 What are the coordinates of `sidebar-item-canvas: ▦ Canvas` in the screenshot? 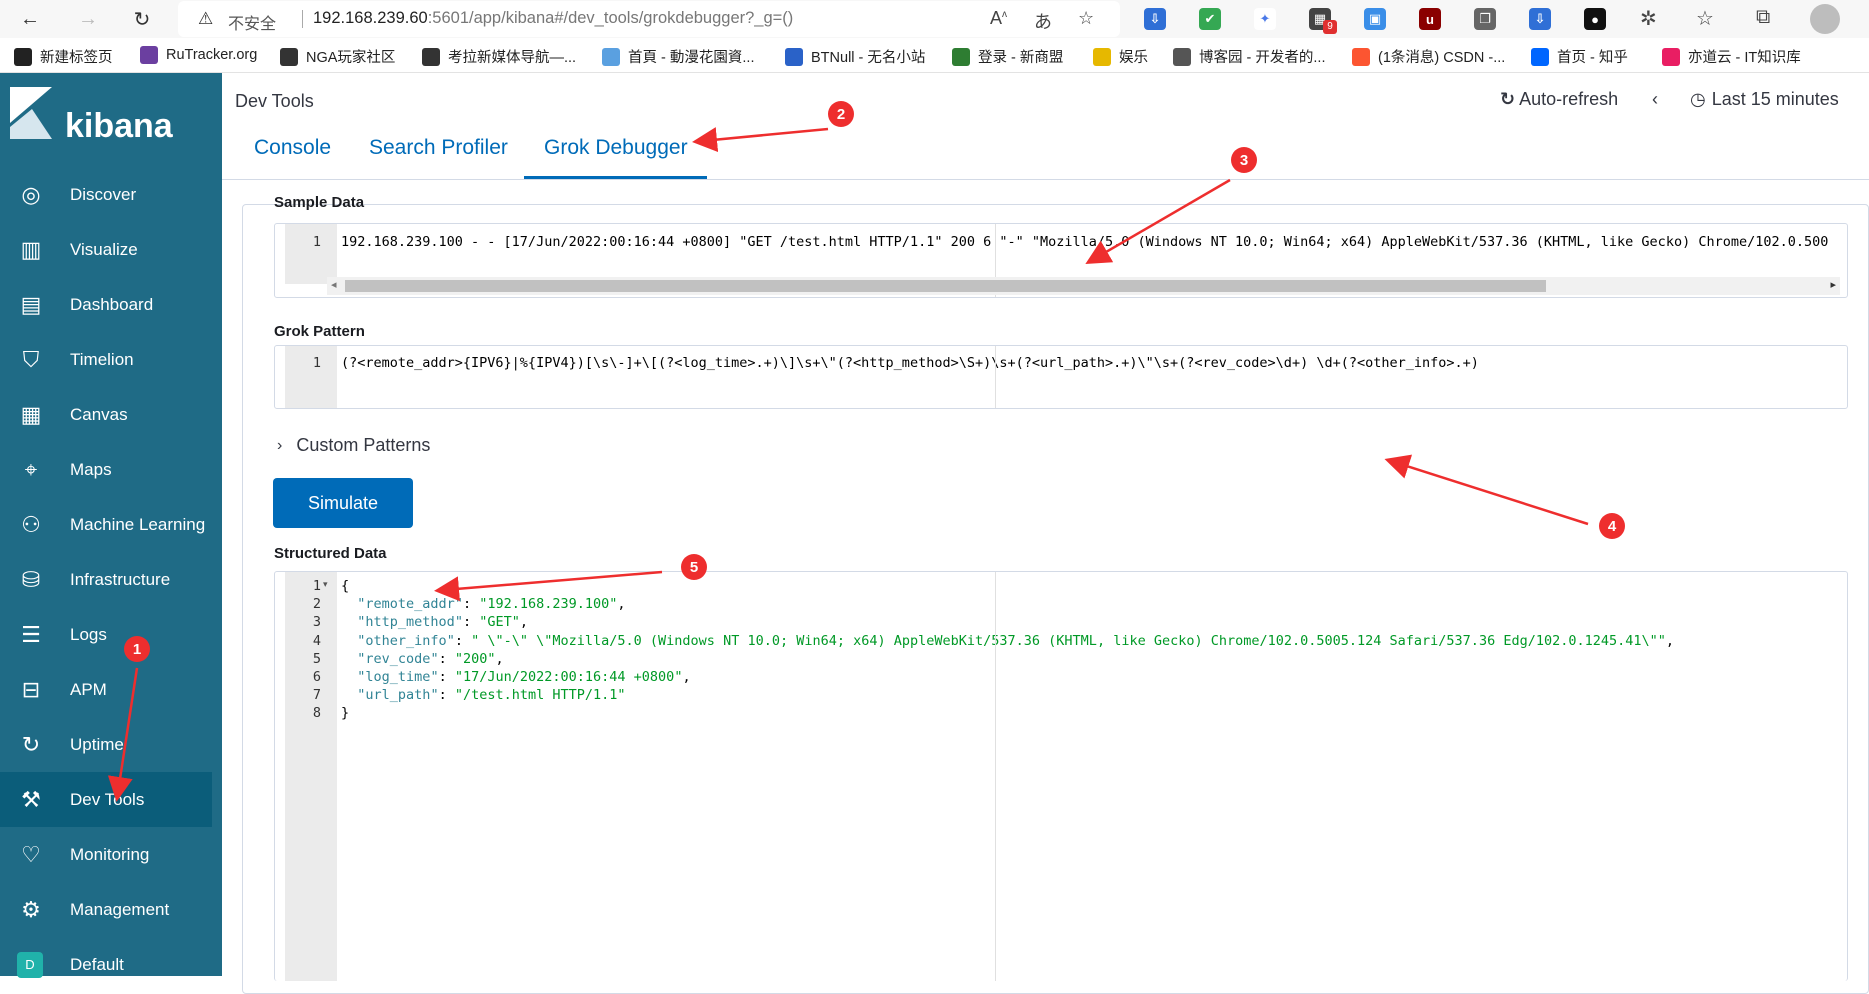 It's located at (111, 414).